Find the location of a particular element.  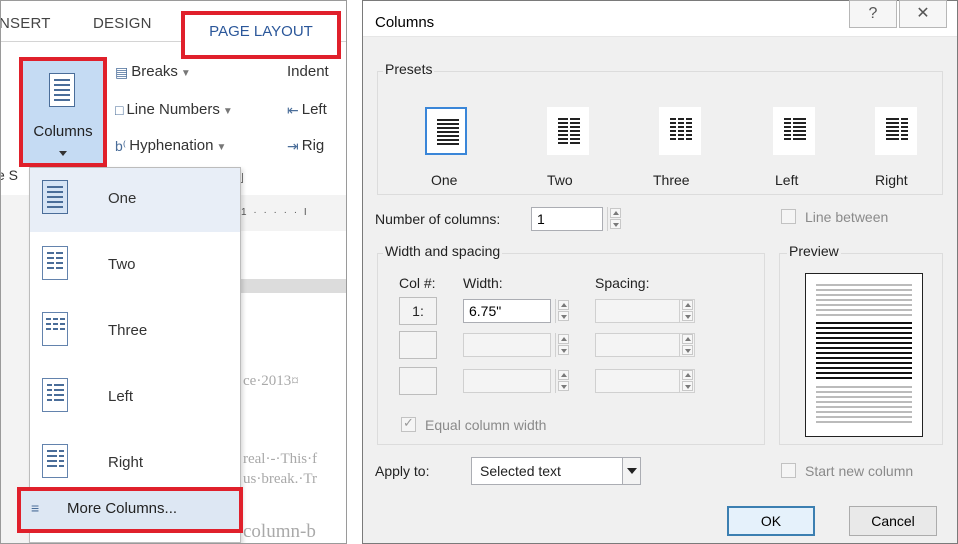

columns-label: Columns is located at coordinates (63, 131).